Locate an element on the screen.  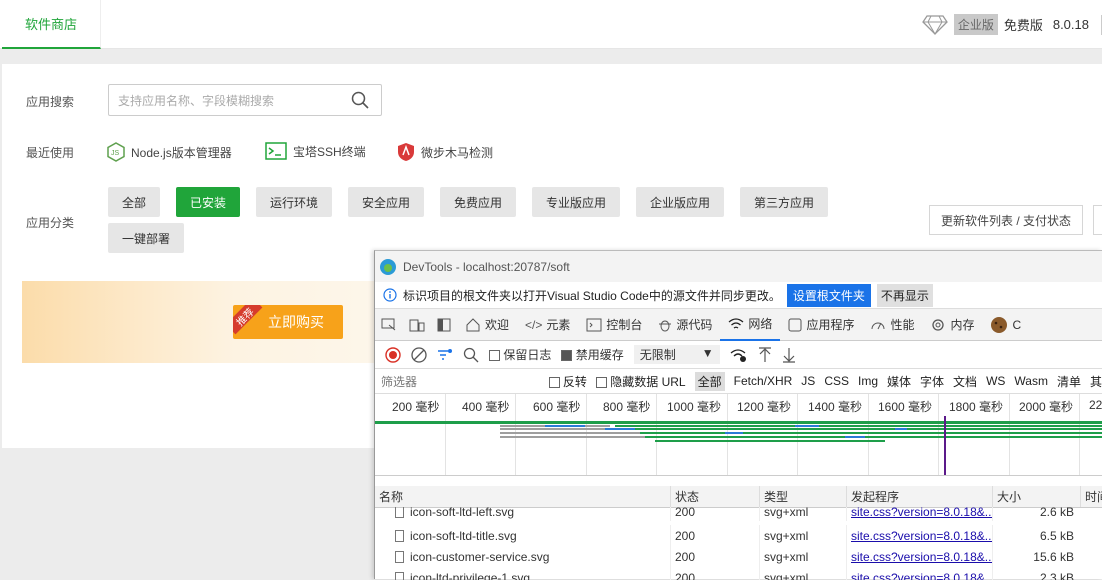
tab-software-store: 软件商店 is located at coordinates (51, 24).